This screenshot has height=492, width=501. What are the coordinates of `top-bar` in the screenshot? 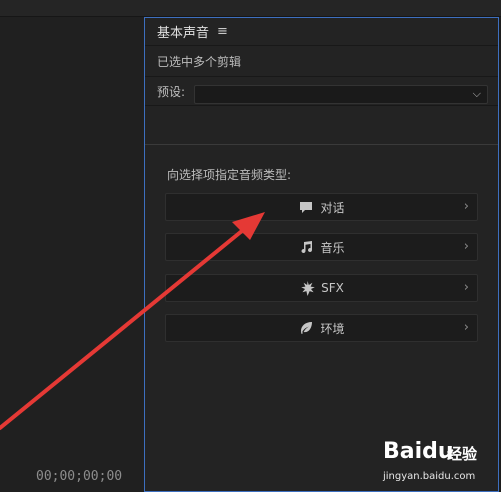 It's located at (250, 8).